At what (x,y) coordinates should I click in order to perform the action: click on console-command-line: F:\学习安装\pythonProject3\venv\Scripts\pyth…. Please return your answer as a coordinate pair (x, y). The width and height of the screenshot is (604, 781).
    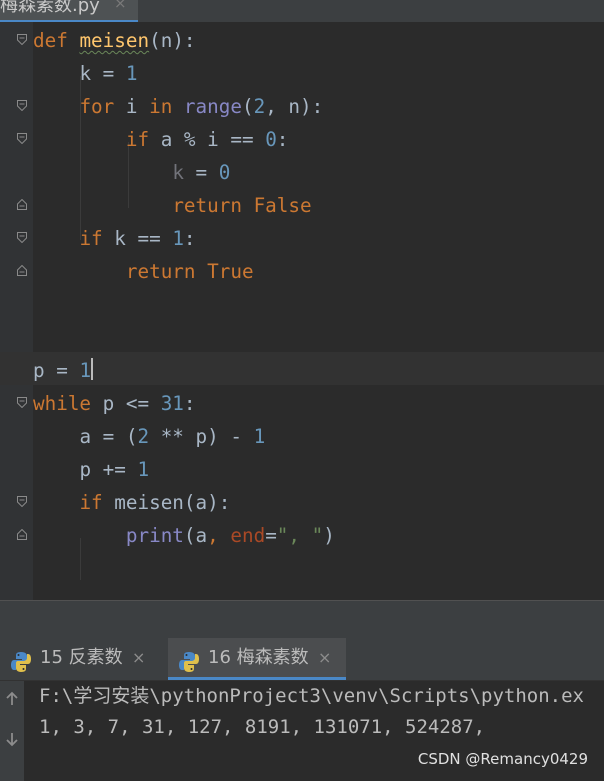
    Looking at the image, I should click on (311, 696).